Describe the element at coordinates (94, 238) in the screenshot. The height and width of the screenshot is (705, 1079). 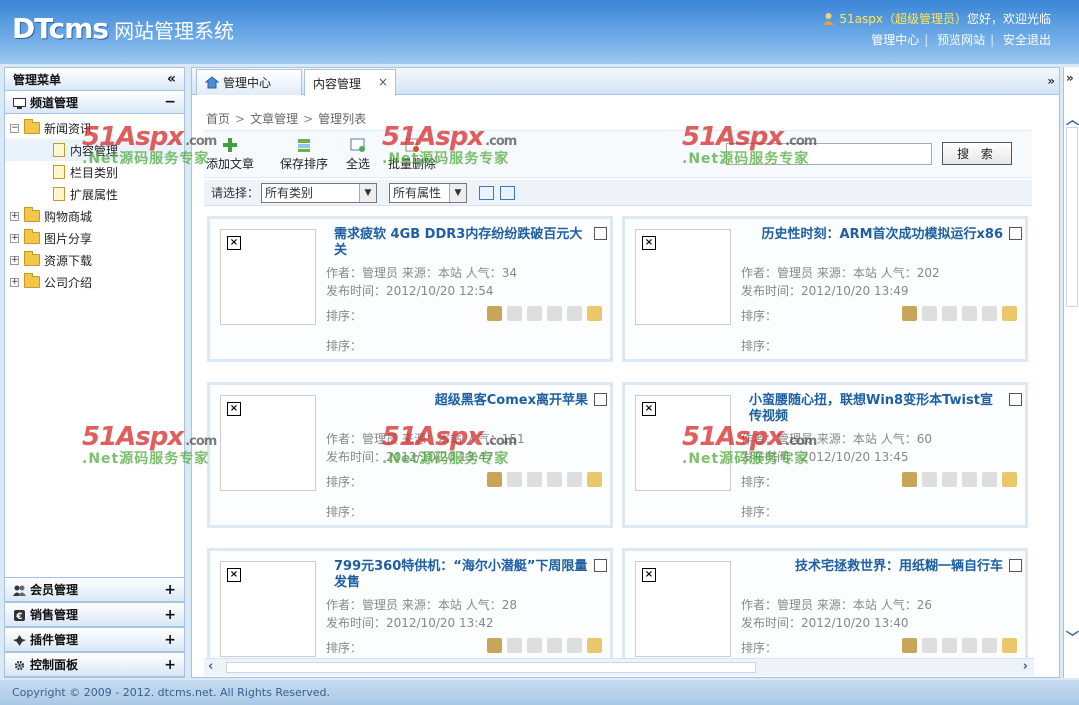
I see `tree-item-gallery: + 图片分享` at that location.